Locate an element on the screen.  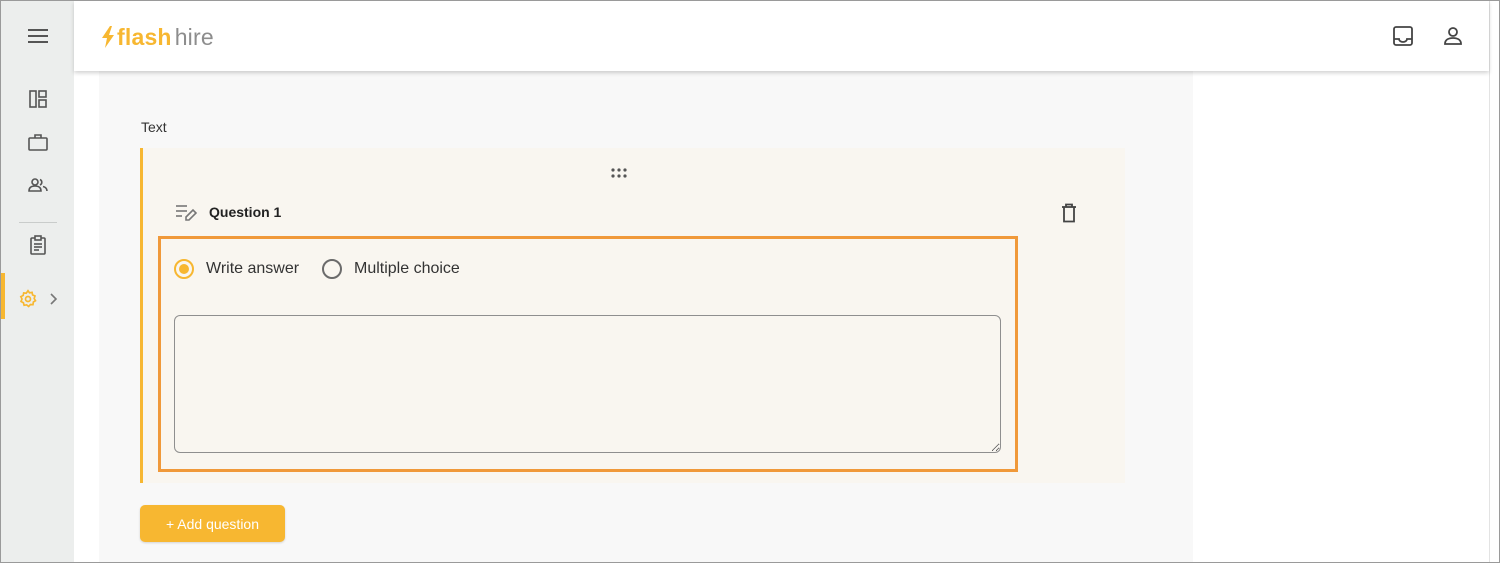
top-bar: flash hire is located at coordinates (781, 36).